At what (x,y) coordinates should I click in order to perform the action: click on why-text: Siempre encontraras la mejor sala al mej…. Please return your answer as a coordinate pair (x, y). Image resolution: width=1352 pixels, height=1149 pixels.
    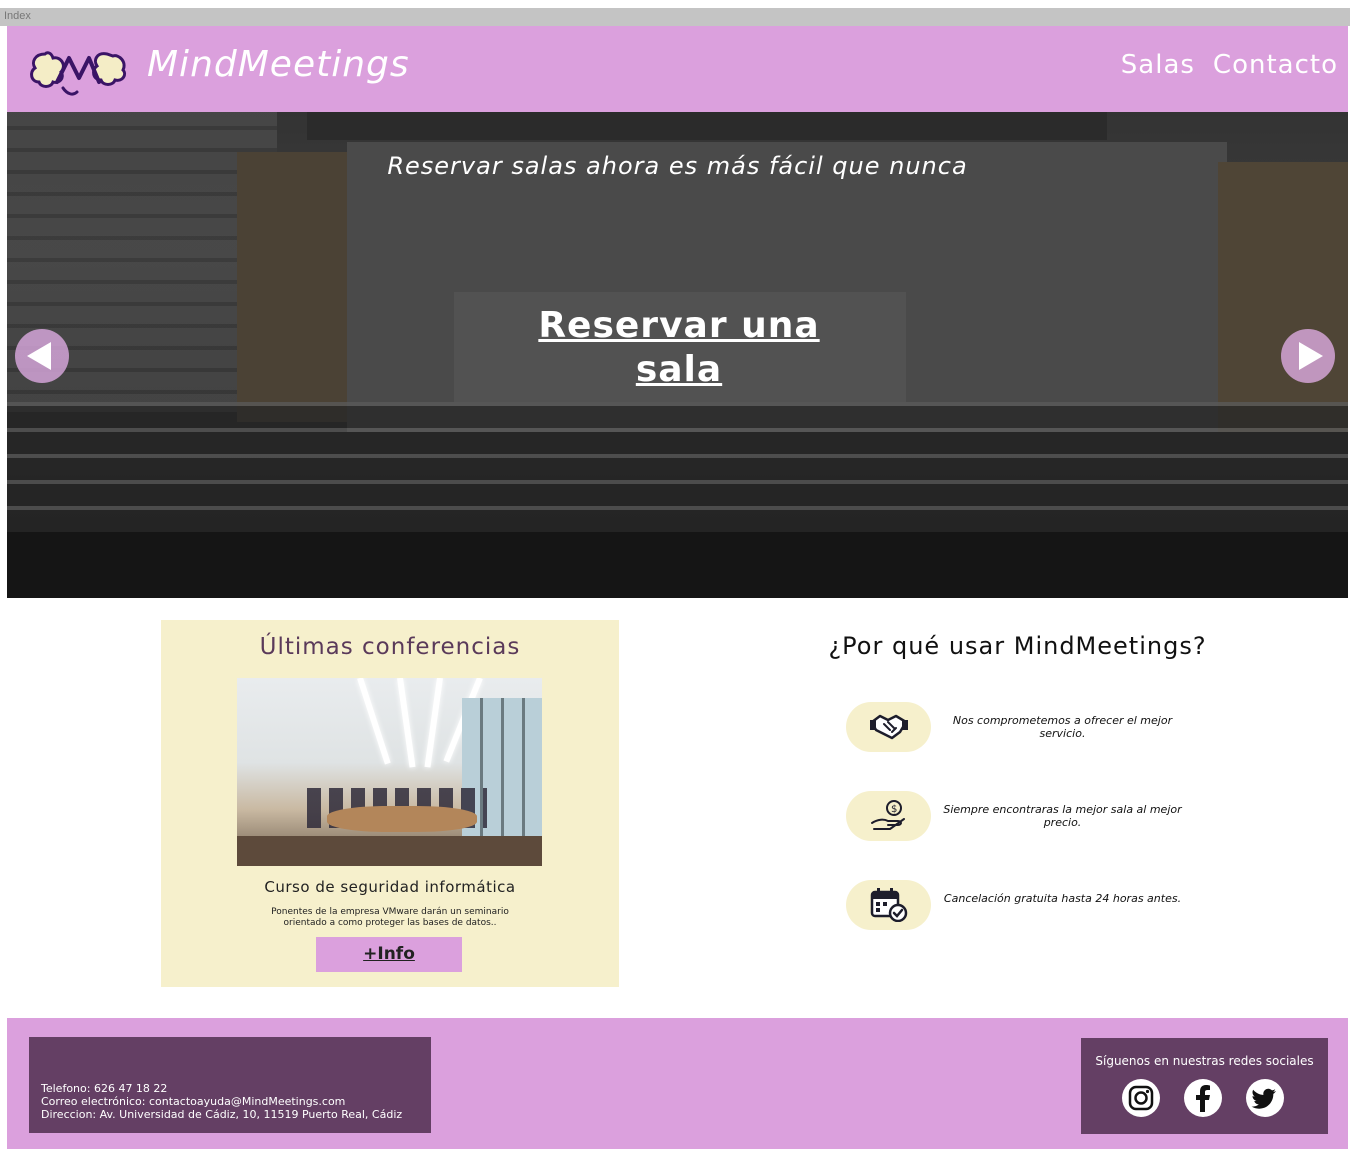
    Looking at the image, I should click on (1062, 816).